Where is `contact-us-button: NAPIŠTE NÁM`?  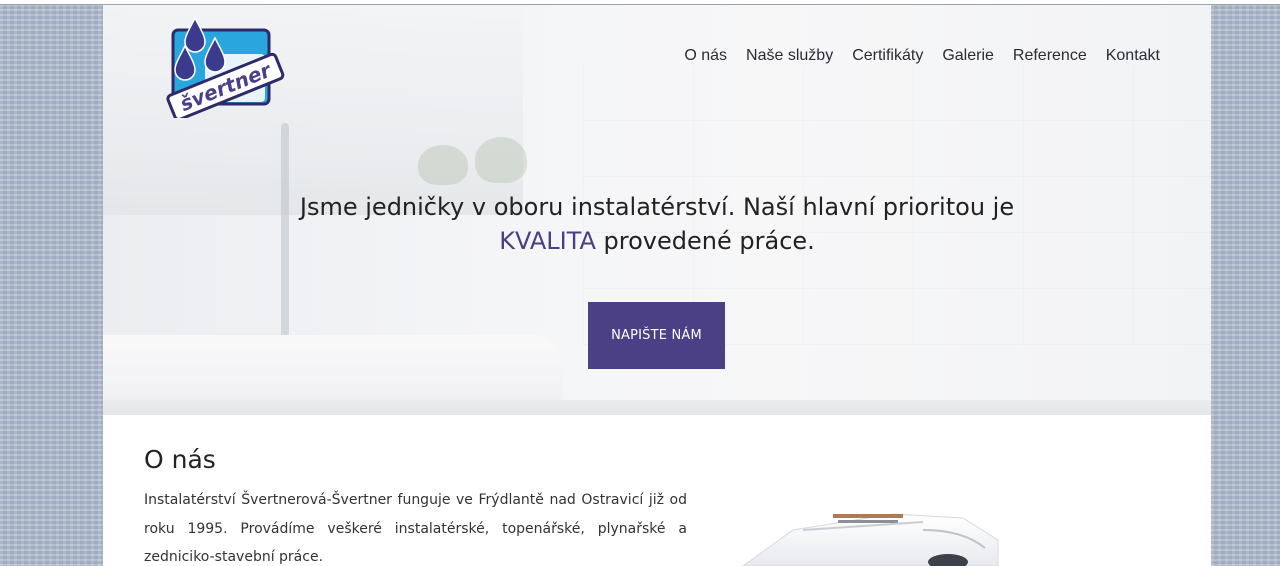
contact-us-button: NAPIŠTE NÁM is located at coordinates (656, 335).